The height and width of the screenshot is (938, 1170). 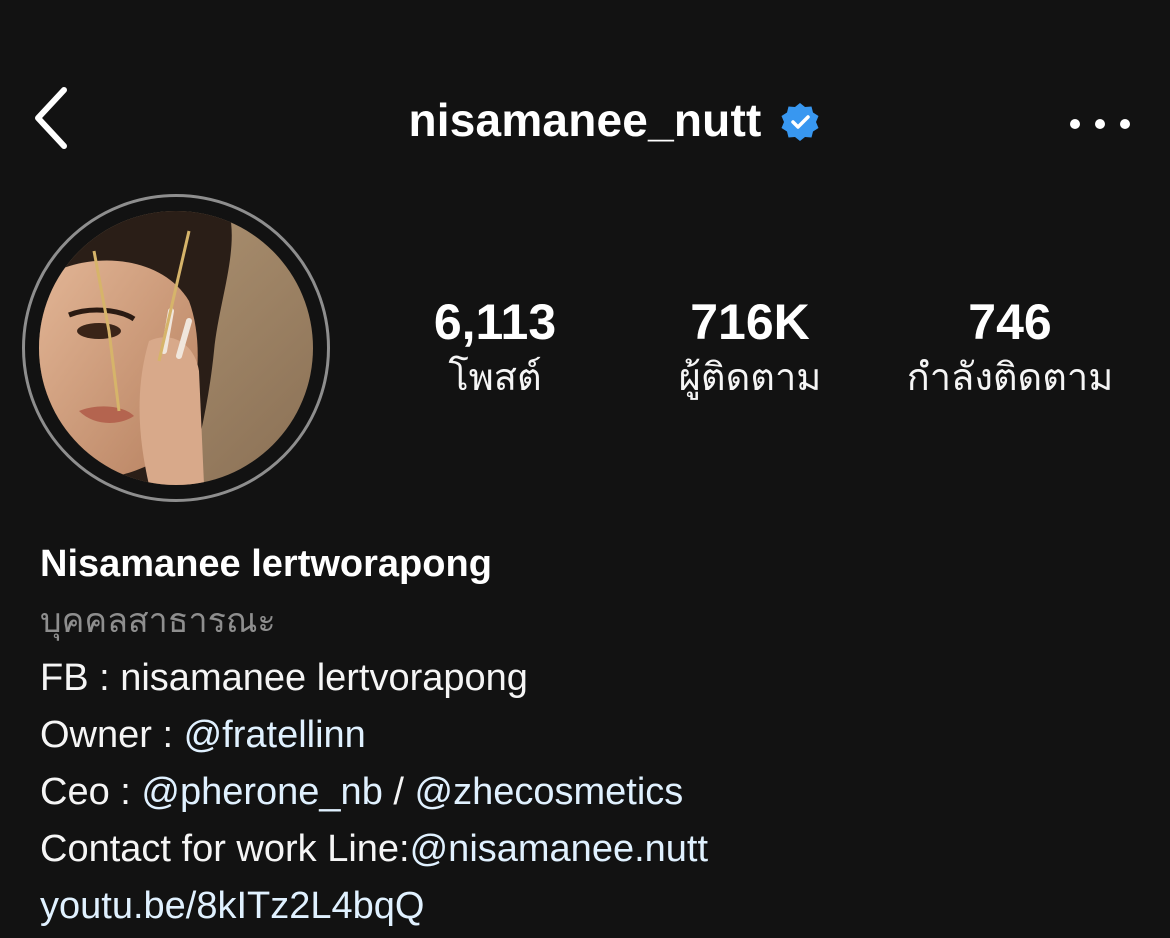 What do you see at coordinates (750, 377) in the screenshot?
I see `followers-label: ผู้ติดตาม` at bounding box center [750, 377].